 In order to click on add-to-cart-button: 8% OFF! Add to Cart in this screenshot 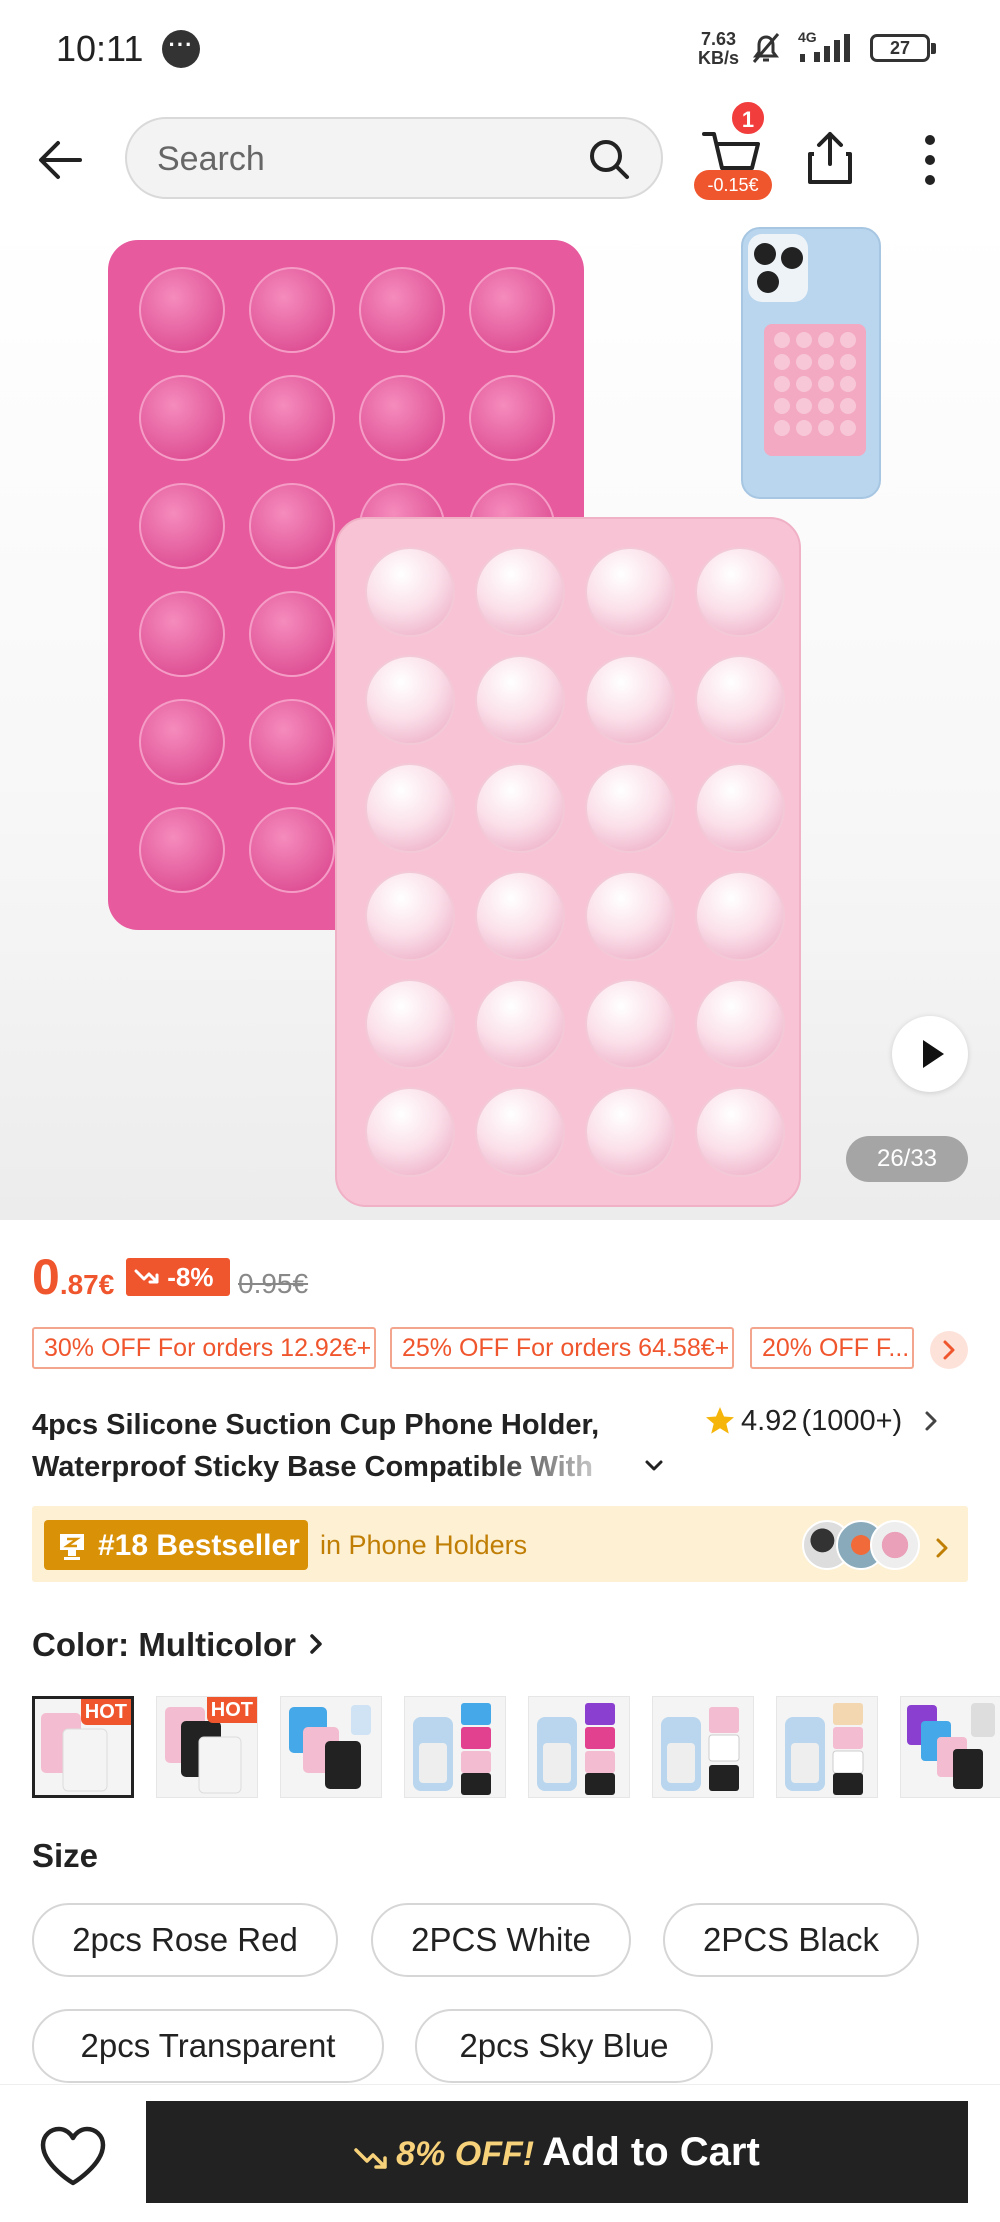, I will do `click(557, 2152)`.